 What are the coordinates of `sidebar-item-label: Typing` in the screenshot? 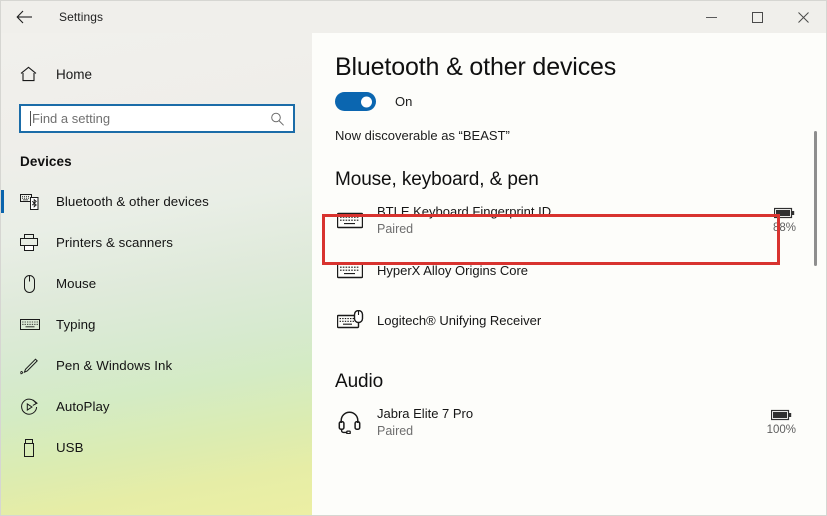 It's located at (76, 324).